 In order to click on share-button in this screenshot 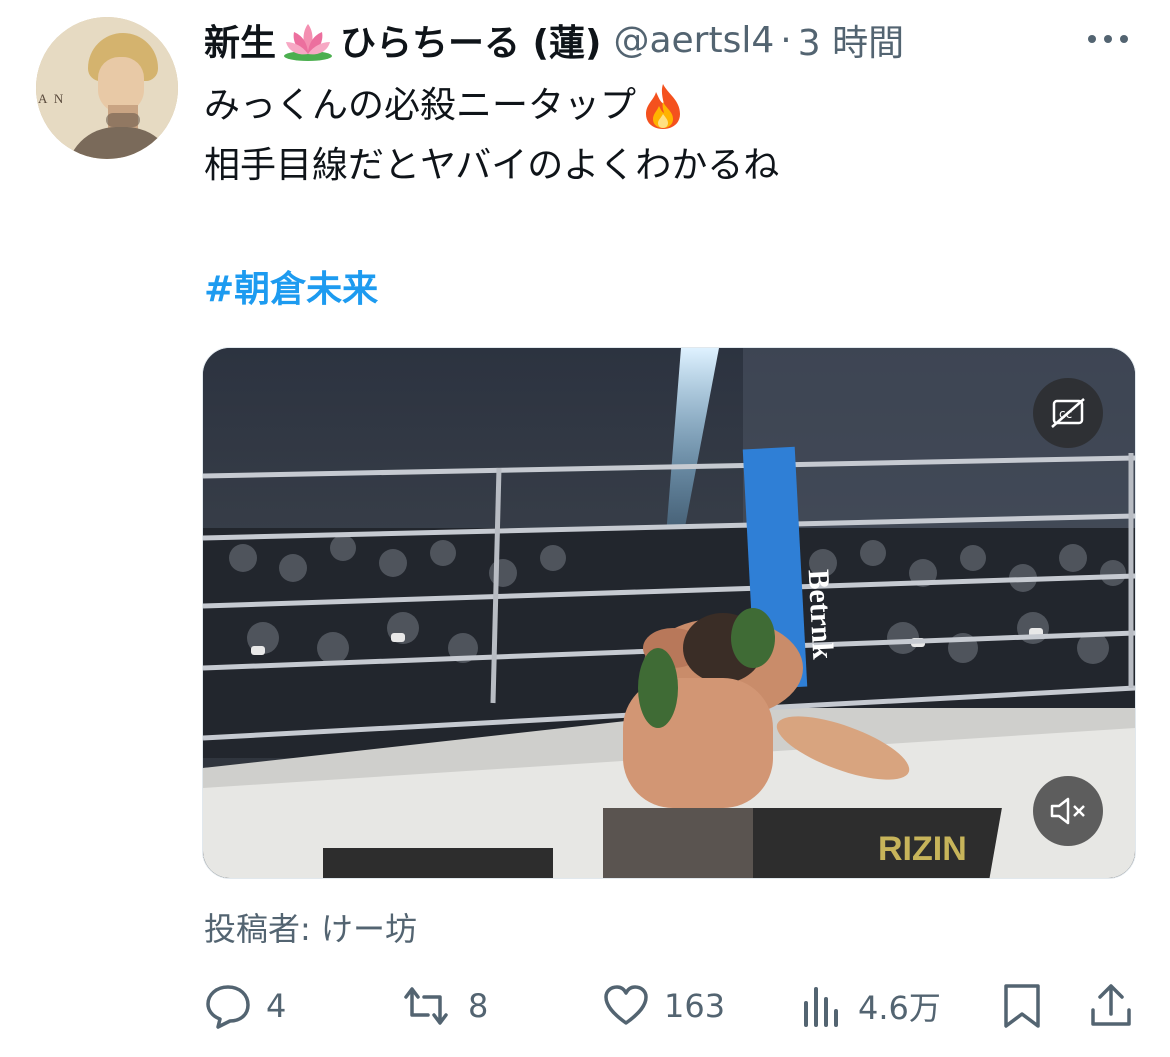, I will do `click(1111, 1006)`.